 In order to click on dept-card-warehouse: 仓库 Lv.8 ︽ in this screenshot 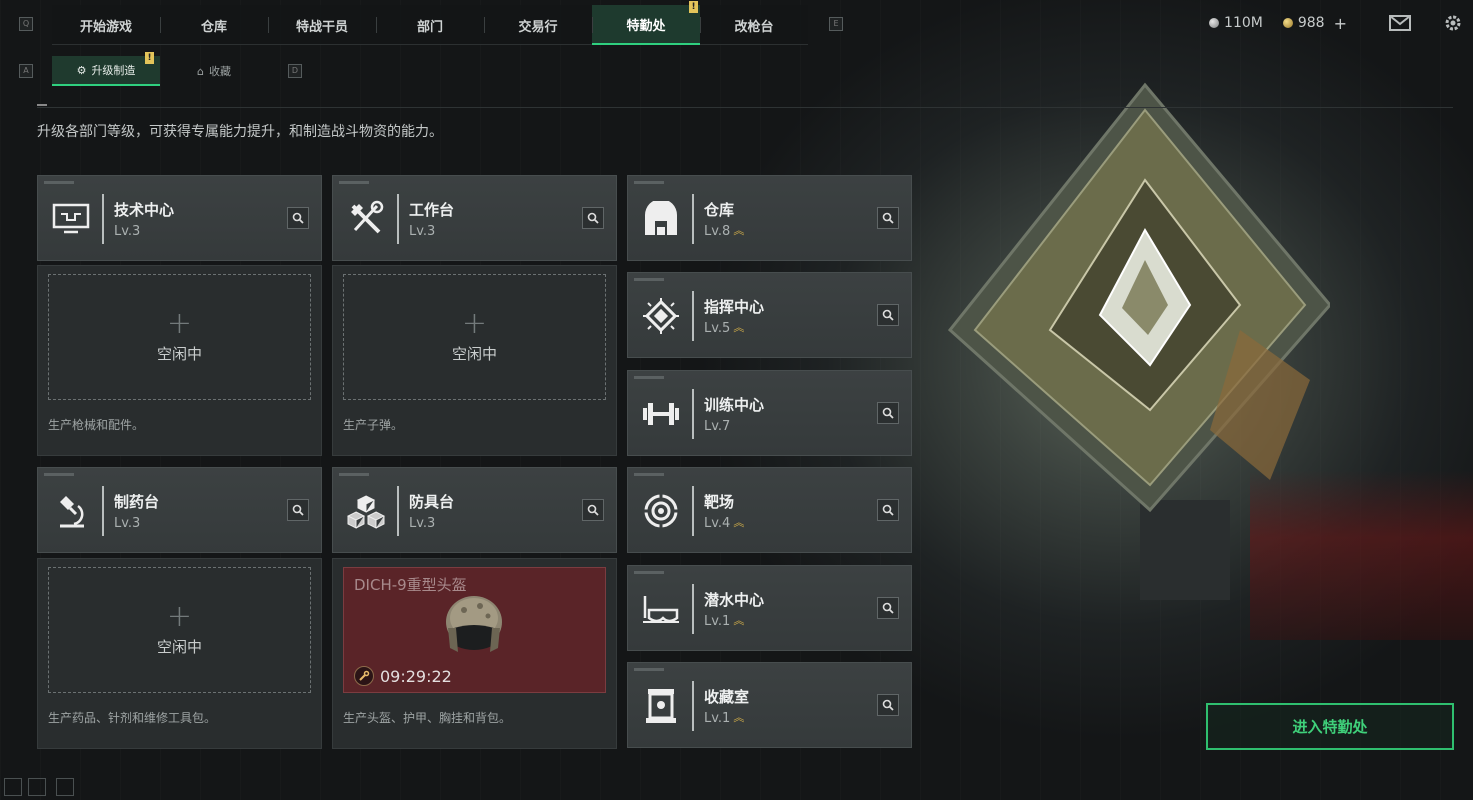, I will do `click(769, 218)`.